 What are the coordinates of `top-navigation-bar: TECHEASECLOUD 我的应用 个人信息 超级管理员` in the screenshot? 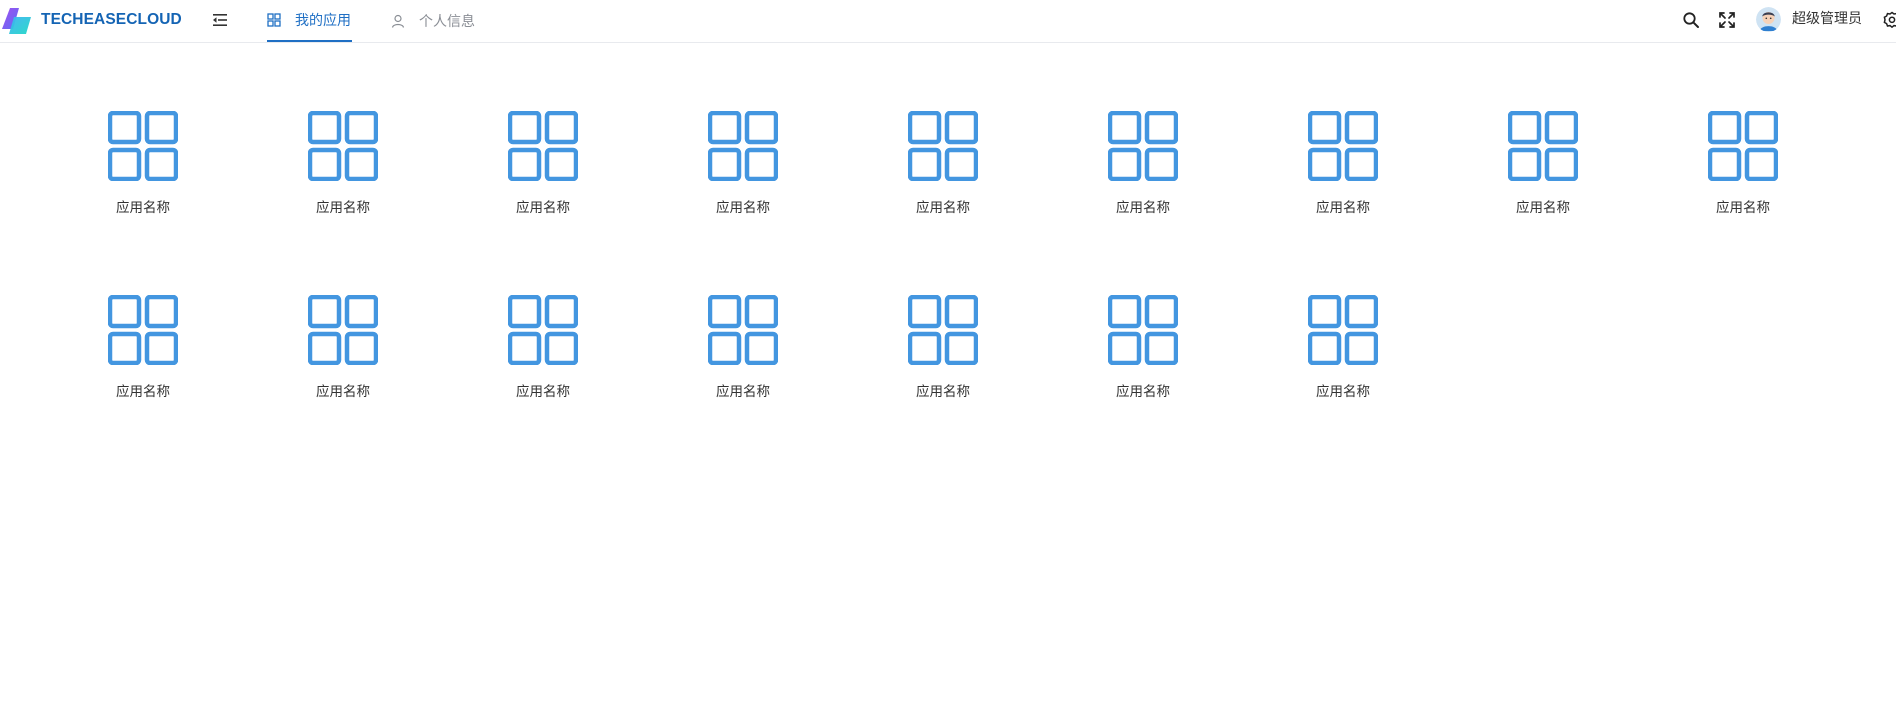 It's located at (948, 21).